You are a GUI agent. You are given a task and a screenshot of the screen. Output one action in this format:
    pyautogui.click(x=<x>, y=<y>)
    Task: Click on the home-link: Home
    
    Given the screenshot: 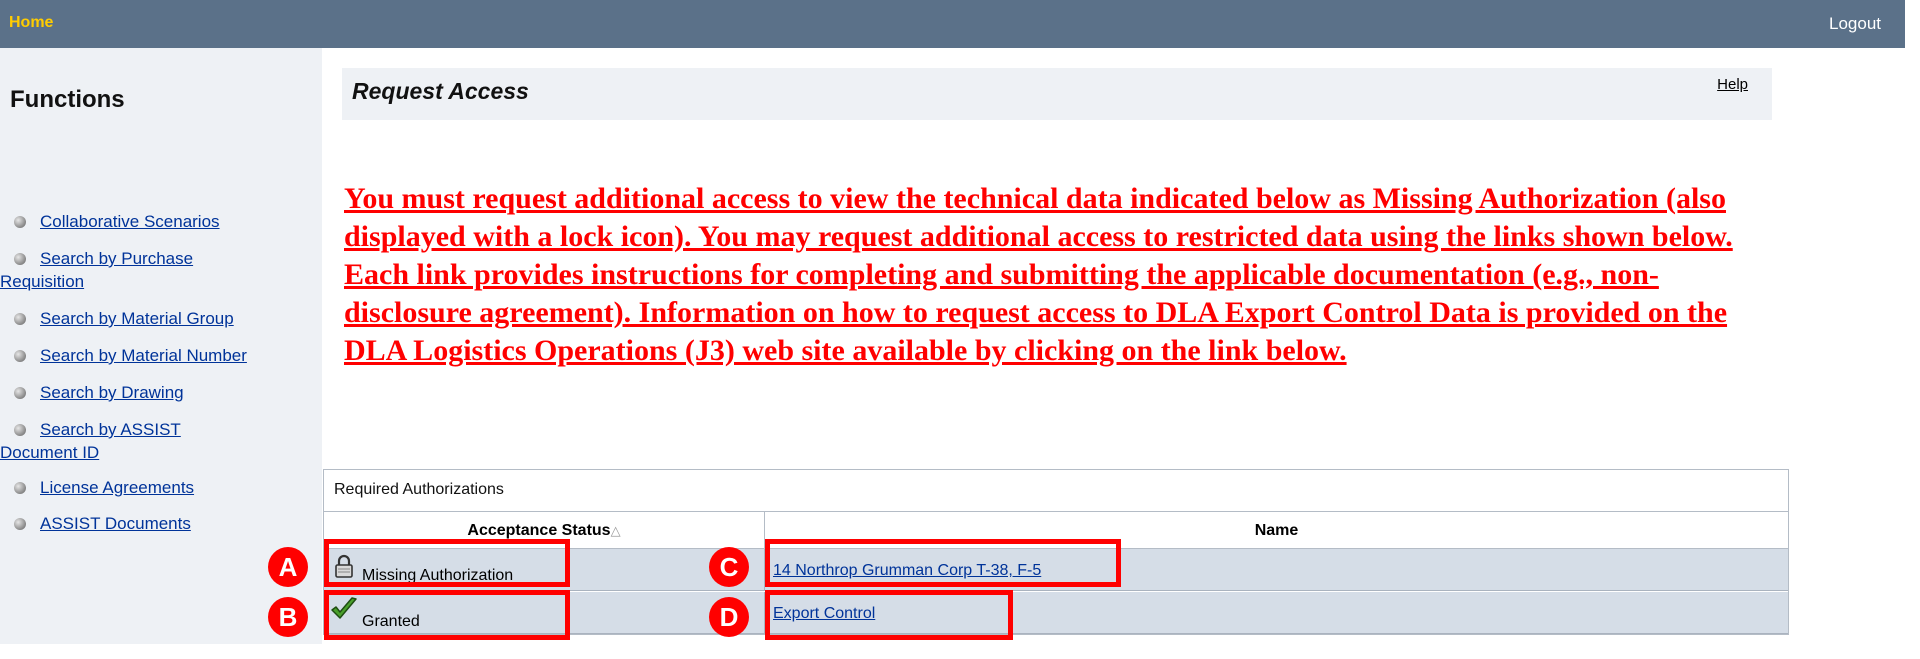 What is the action you would take?
    pyautogui.click(x=31, y=23)
    